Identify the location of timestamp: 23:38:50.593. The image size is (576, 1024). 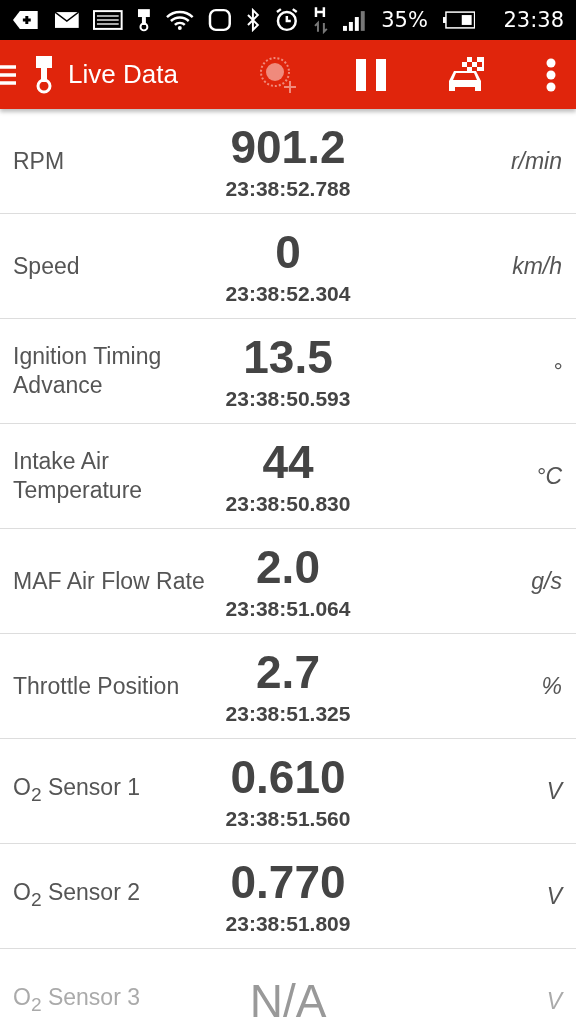
(288, 399).